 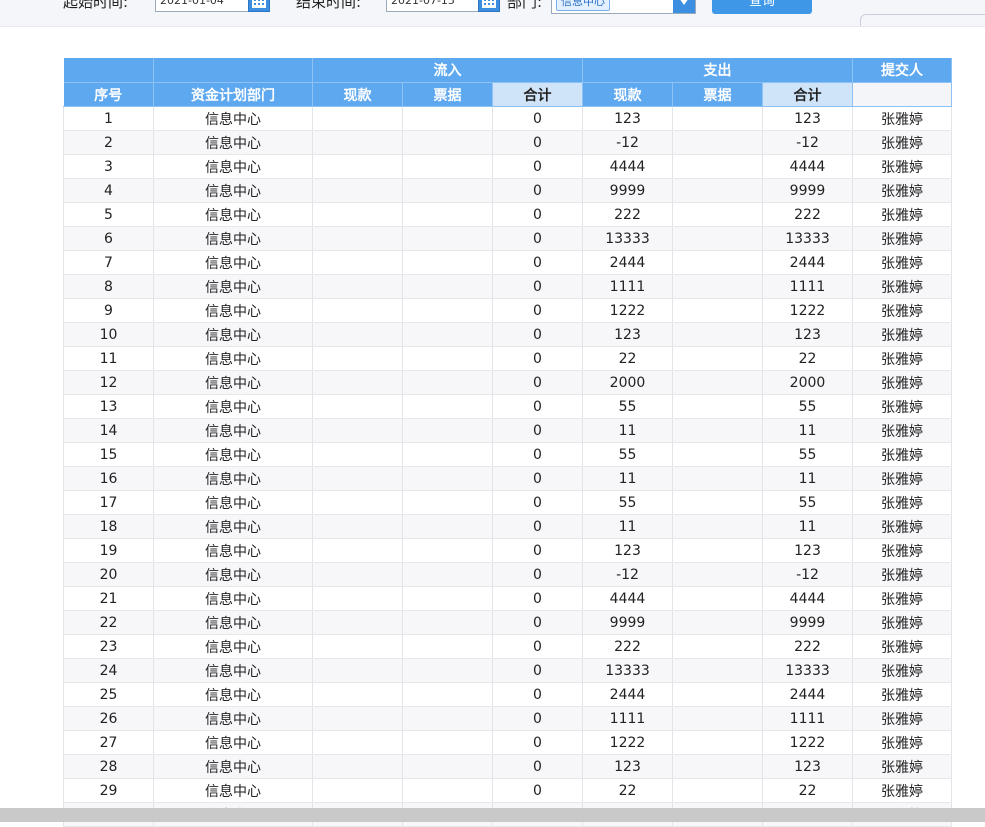 I want to click on header-outflow-cash: 现款, so click(x=627, y=94).